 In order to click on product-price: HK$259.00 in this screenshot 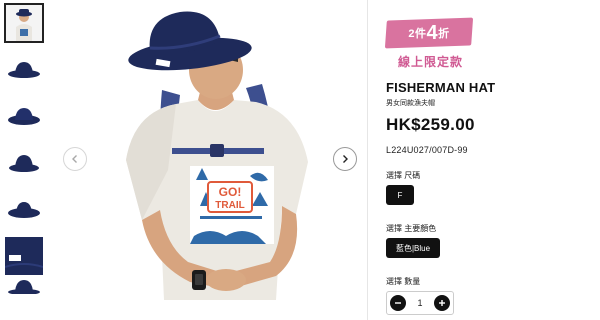, I will do `click(430, 124)`.